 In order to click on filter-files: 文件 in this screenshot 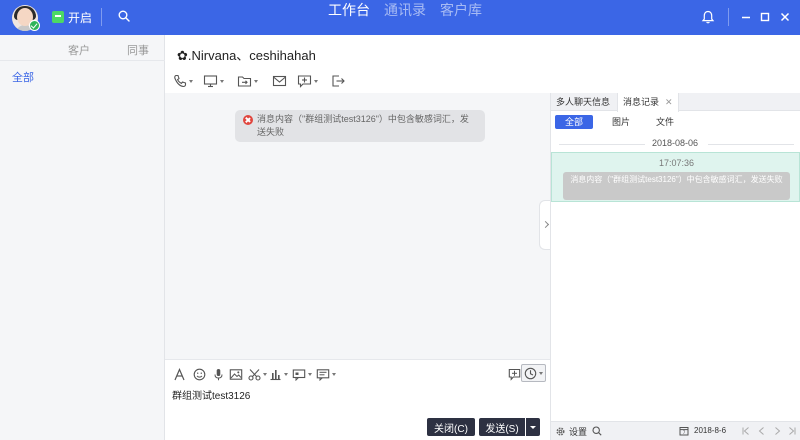, I will do `click(665, 122)`.